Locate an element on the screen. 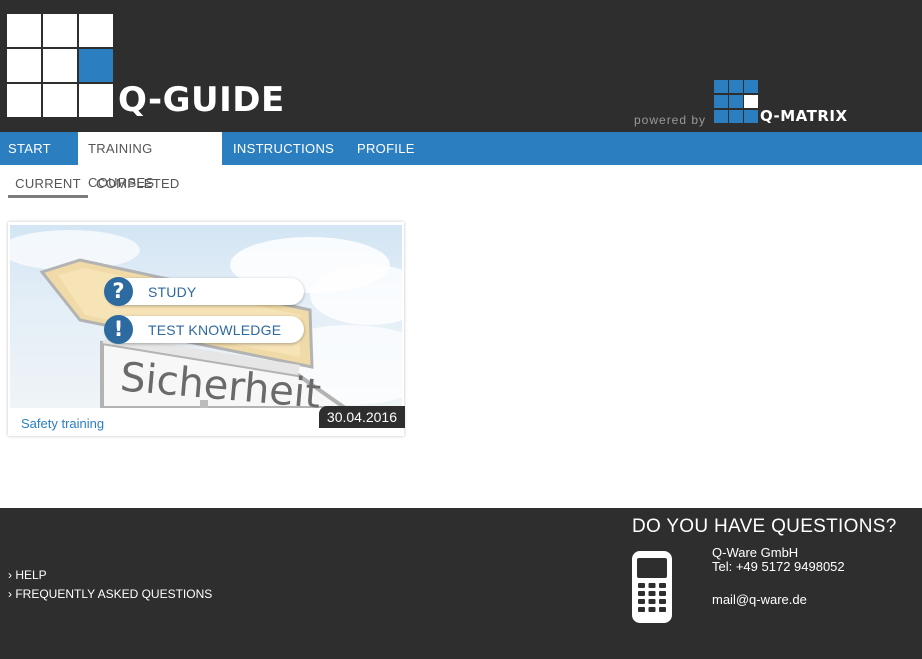 The height and width of the screenshot is (659, 922). test-knowledge-button: ! TEST KNOWLEDGE is located at coordinates (204, 329).